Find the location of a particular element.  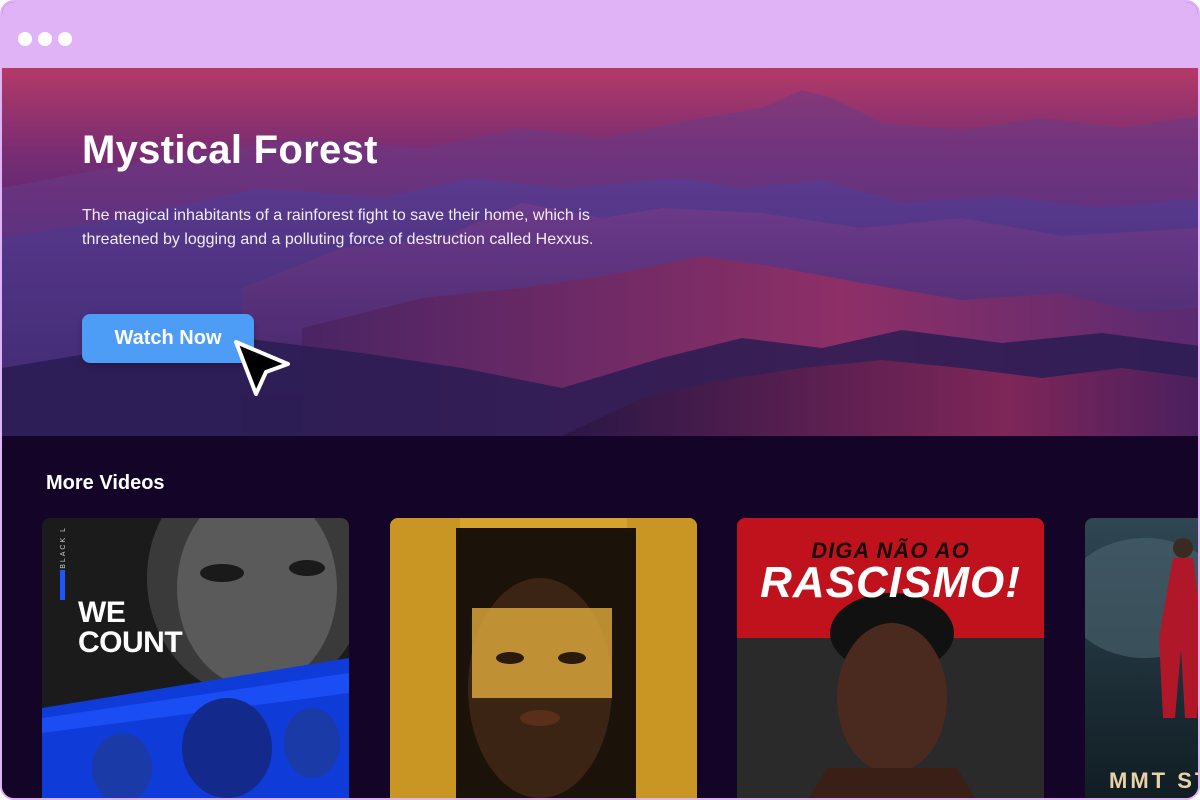

section-heading: More Videos is located at coordinates (105, 483).